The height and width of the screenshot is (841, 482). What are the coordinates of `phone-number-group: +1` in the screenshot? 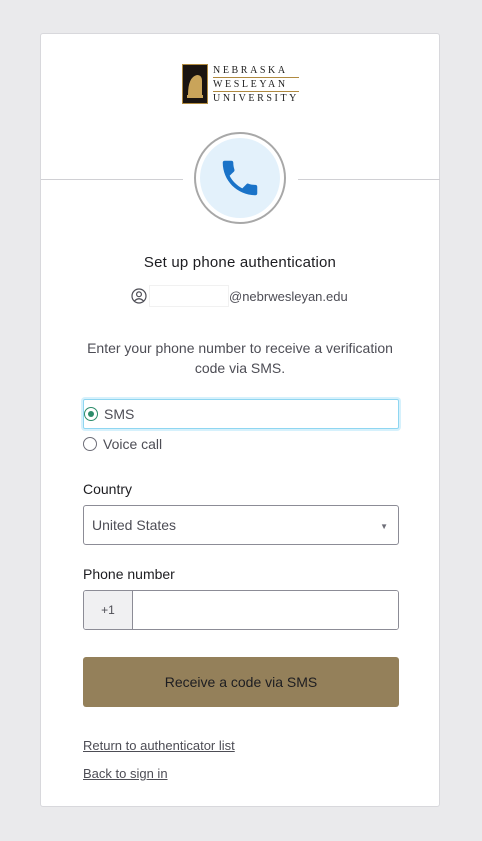 It's located at (241, 610).